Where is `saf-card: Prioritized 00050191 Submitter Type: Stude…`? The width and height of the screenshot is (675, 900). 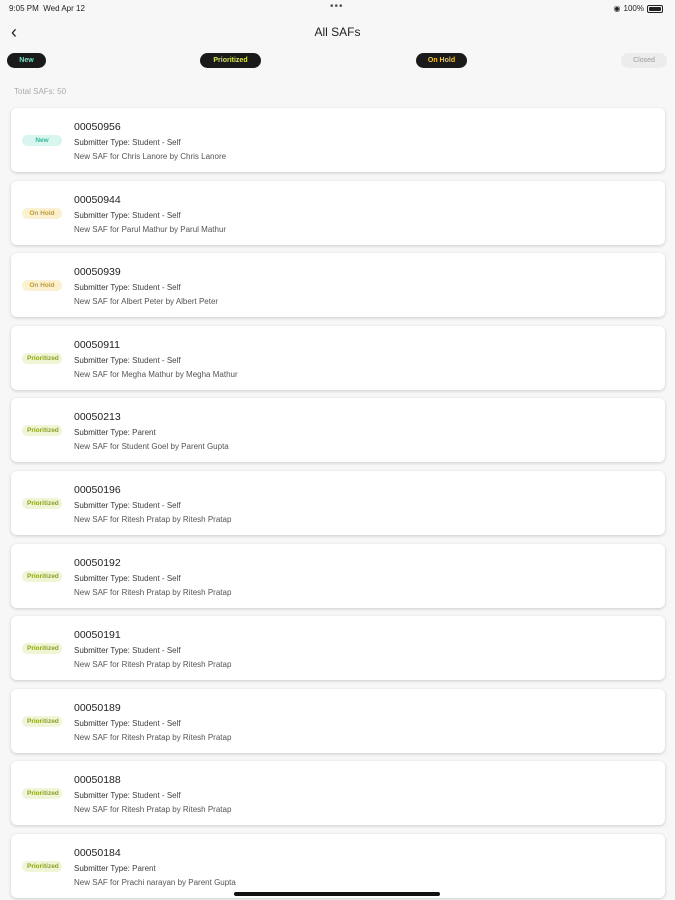
saf-card: Prioritized 00050191 Submitter Type: Stude… is located at coordinates (338, 648).